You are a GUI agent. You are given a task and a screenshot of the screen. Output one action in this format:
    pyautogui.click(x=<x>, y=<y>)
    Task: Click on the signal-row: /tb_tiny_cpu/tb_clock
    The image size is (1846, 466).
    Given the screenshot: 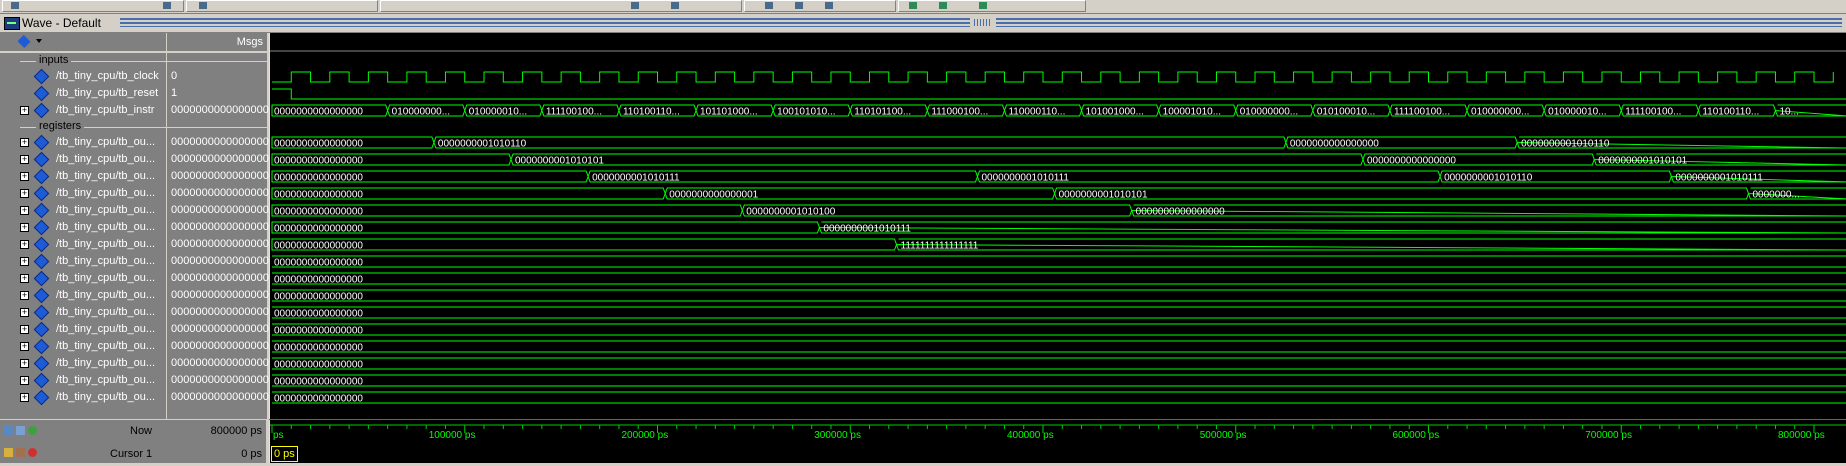 What is the action you would take?
    pyautogui.click(x=83, y=76)
    